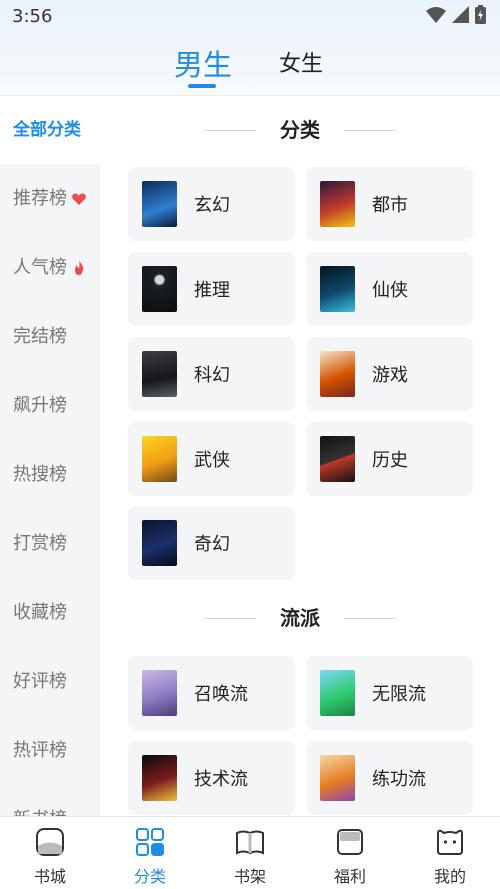  Describe the element at coordinates (50, 130) in the screenshot. I see `sidebar-item-all-categories: 全部分类` at that location.